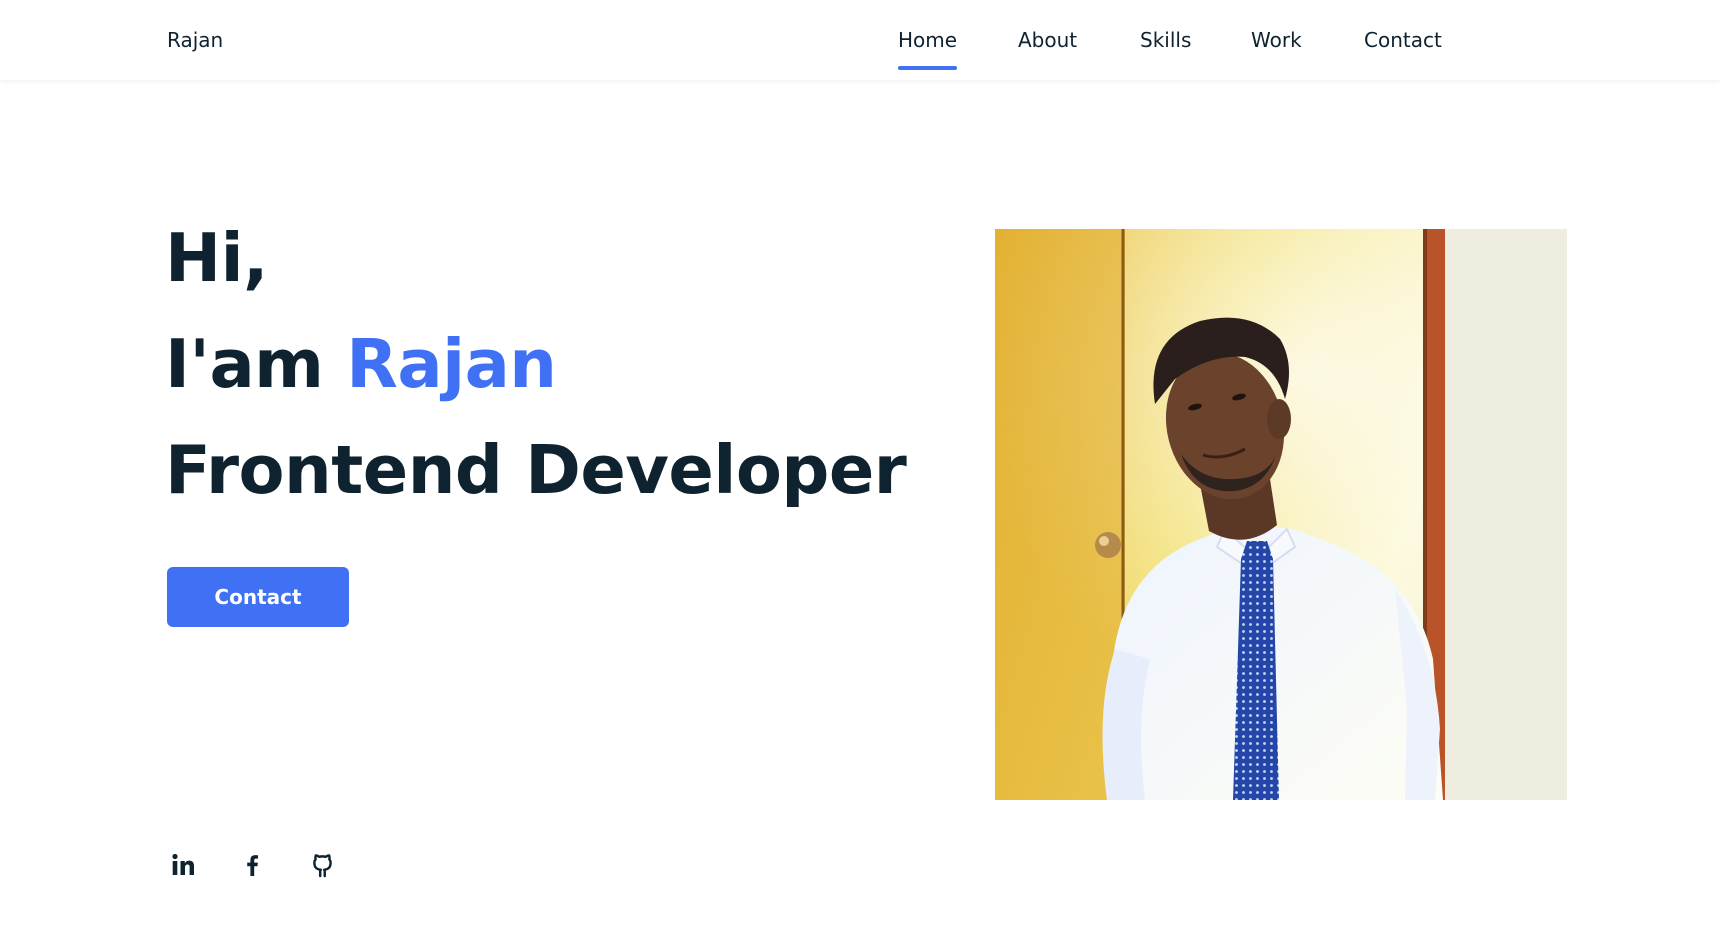 The width and height of the screenshot is (1720, 937). I want to click on hero-name: Rajan, so click(451, 364).